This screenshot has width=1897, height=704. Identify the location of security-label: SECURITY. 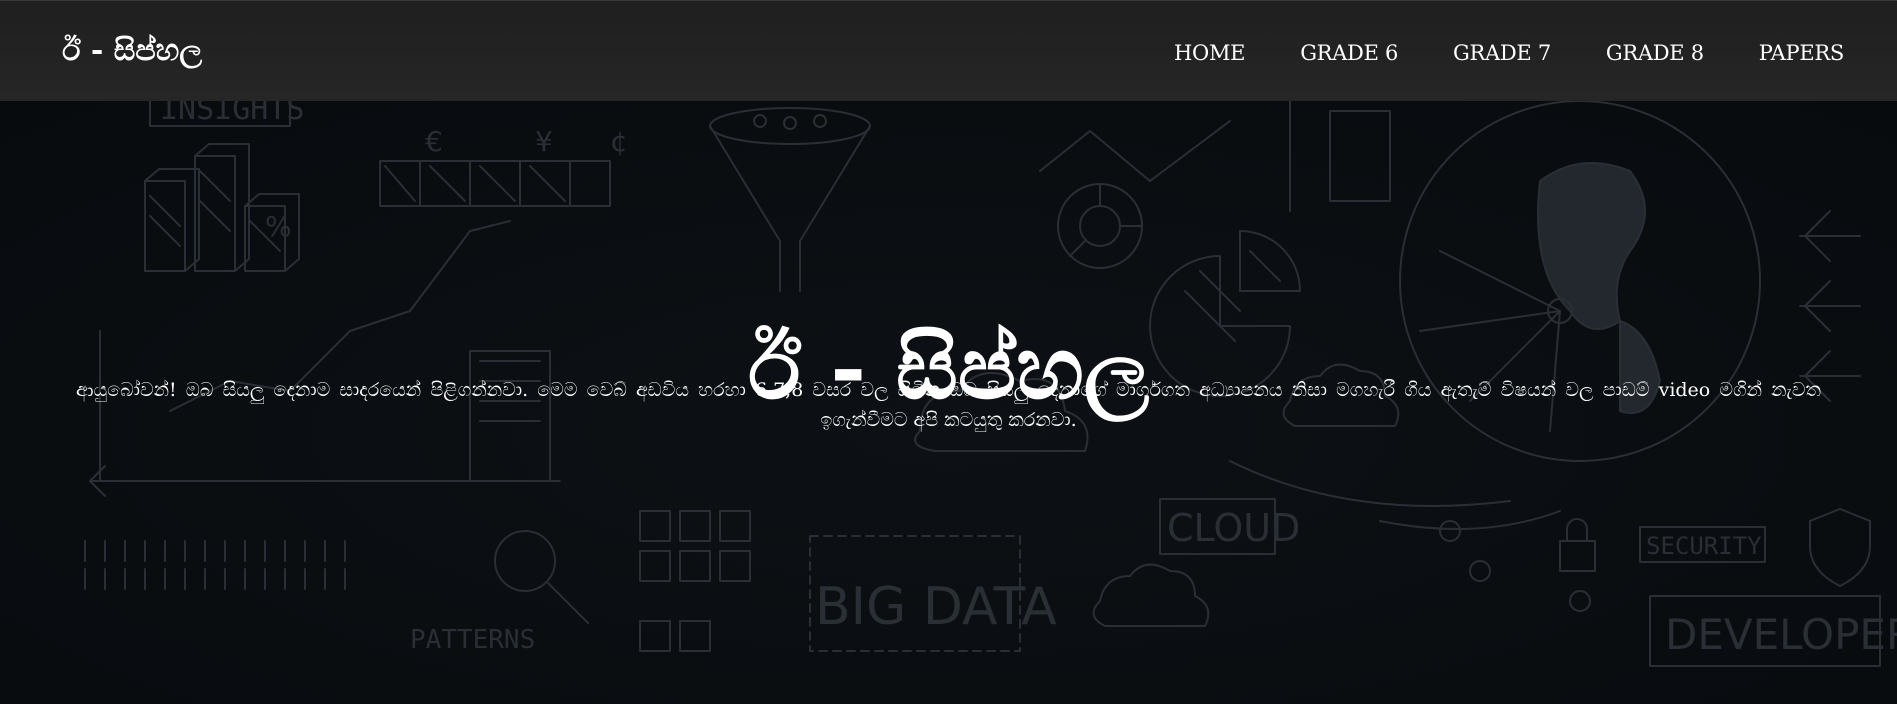
(1704, 546).